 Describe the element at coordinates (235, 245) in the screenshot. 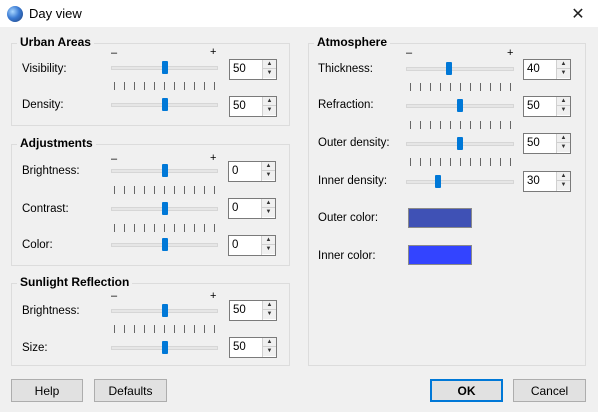

I see `color-value: 0` at that location.